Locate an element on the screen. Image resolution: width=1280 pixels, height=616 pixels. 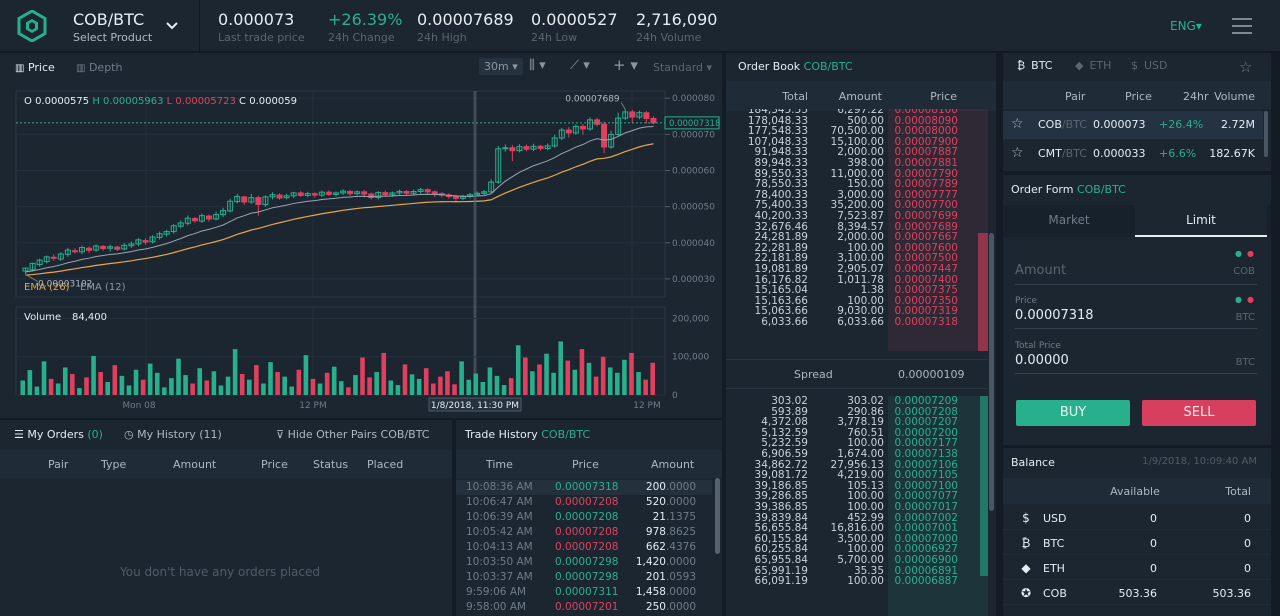
bid-row: 6,906.59 1,674.00 0.00007138 is located at coordinates (861, 454).